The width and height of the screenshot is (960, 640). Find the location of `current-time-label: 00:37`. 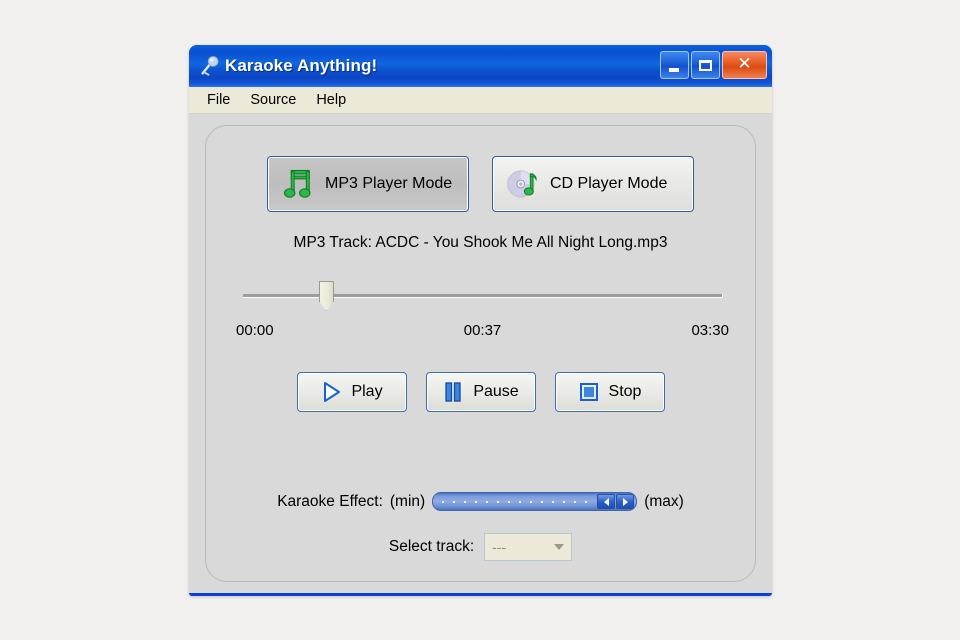

current-time-label: 00:37 is located at coordinates (482, 330).